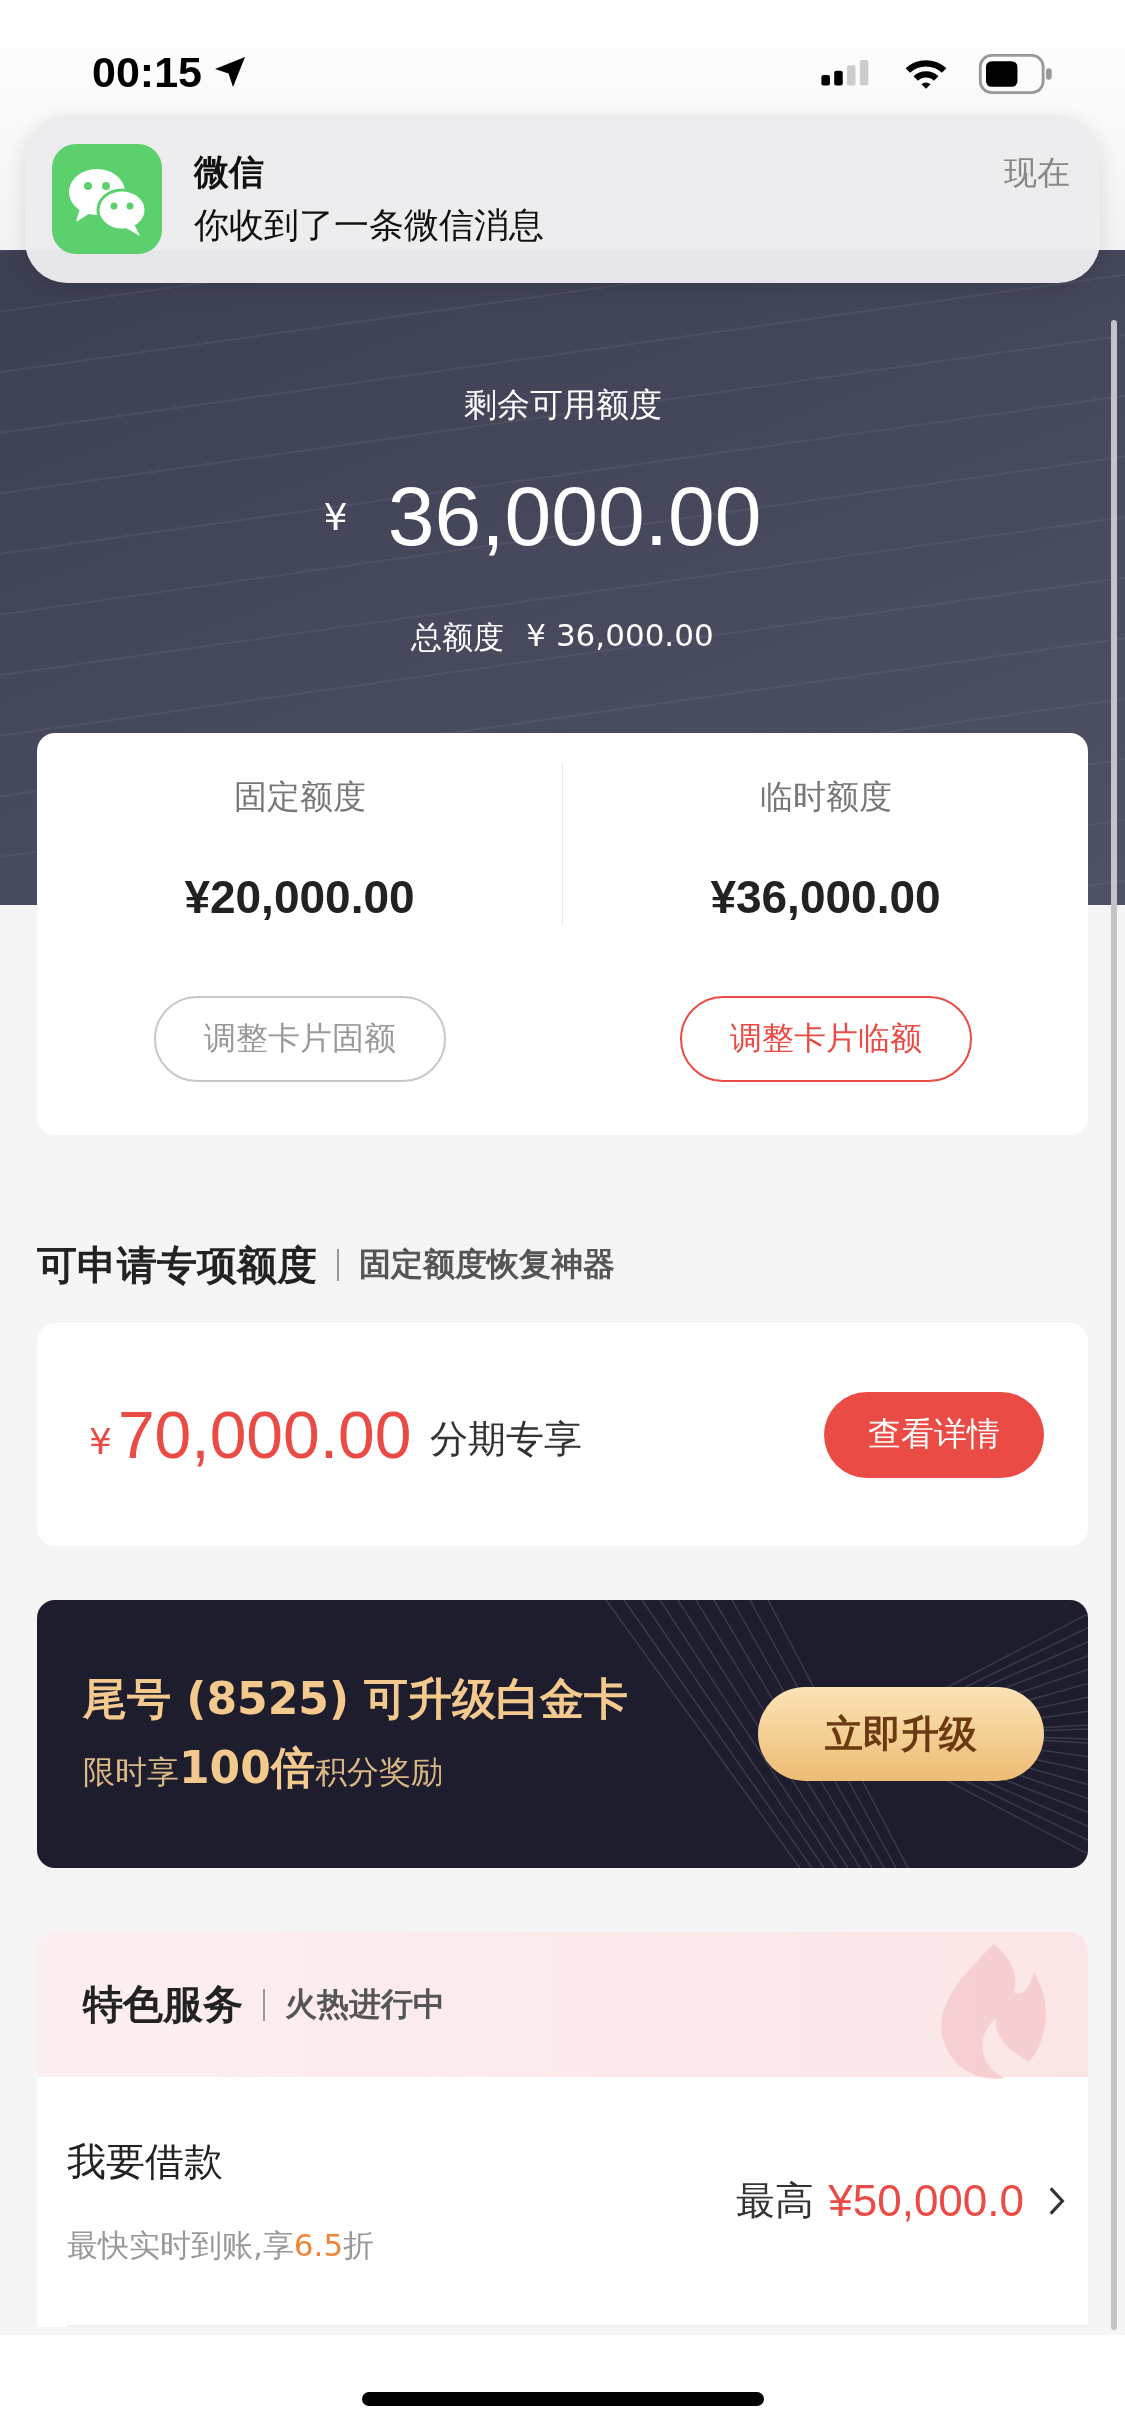 This screenshot has width=1125, height=2435. I want to click on battery-icon, so click(1016, 74).